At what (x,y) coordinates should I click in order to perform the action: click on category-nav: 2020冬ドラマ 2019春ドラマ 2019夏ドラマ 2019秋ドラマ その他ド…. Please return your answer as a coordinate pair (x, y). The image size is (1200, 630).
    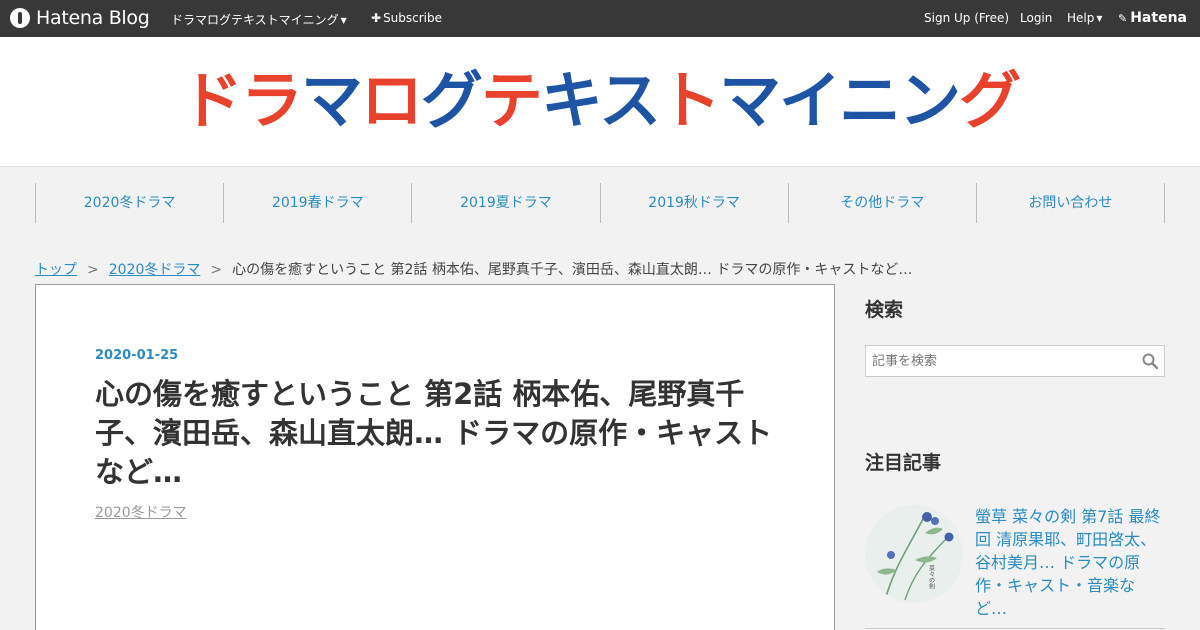
    Looking at the image, I should click on (600, 203).